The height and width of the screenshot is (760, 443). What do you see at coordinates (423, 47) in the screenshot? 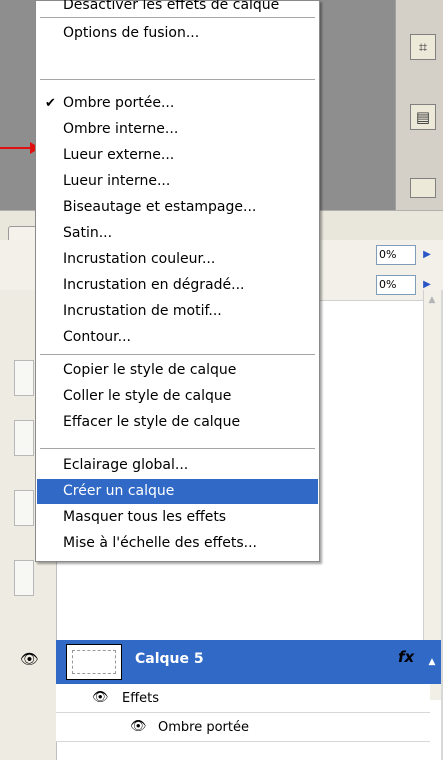
I see `brush-preset-icon: ⌗` at bounding box center [423, 47].